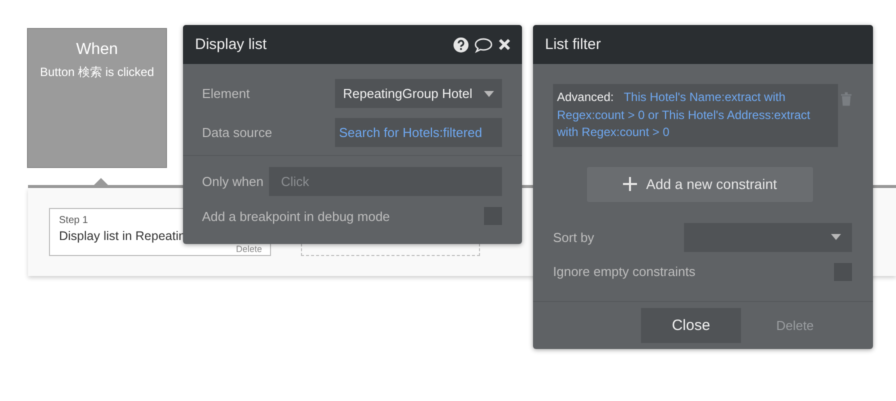  What do you see at coordinates (573, 44) in the screenshot?
I see `panel-title: List filter` at bounding box center [573, 44].